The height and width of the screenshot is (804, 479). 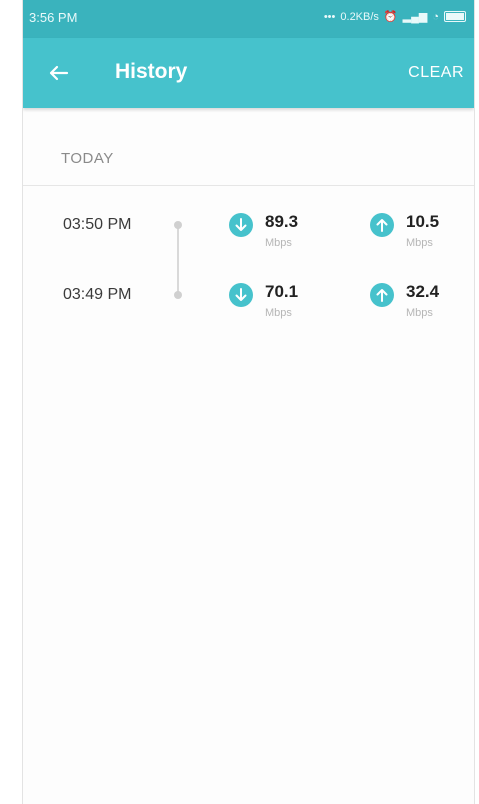 I want to click on status-indicators: ••• 0.2KB/s ⏰ ▂▄▆ ◔, so click(x=395, y=16).